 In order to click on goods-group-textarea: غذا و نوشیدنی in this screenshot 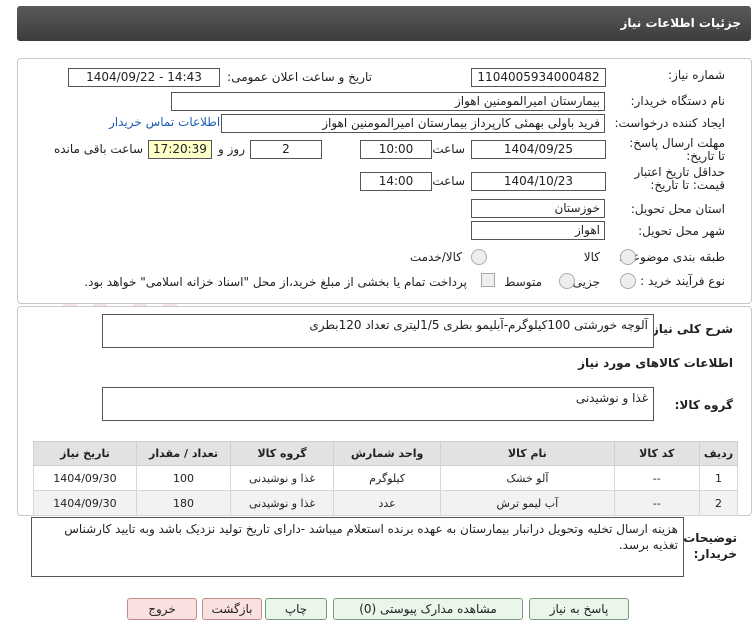, I will do `click(378, 404)`.